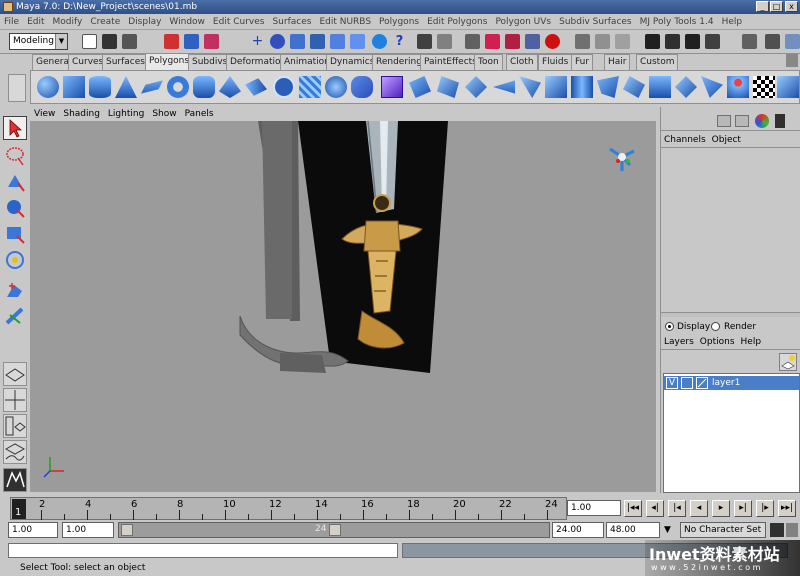 The image size is (800, 576). I want to click on merge-vertices-icon, so click(530, 87).